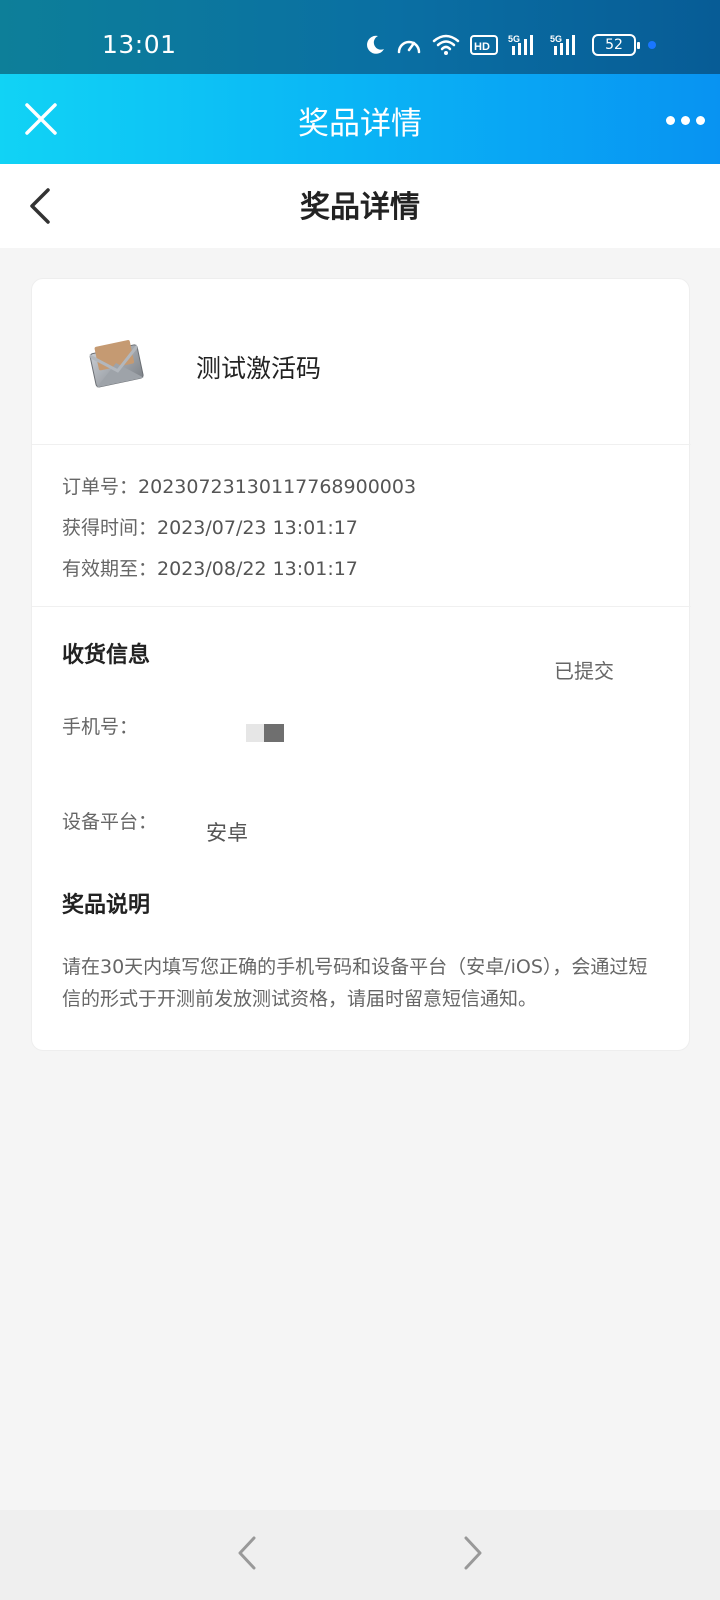 The image size is (720, 1600). I want to click on order-number-row: 订单号：20230723130117768900003, so click(239, 485).